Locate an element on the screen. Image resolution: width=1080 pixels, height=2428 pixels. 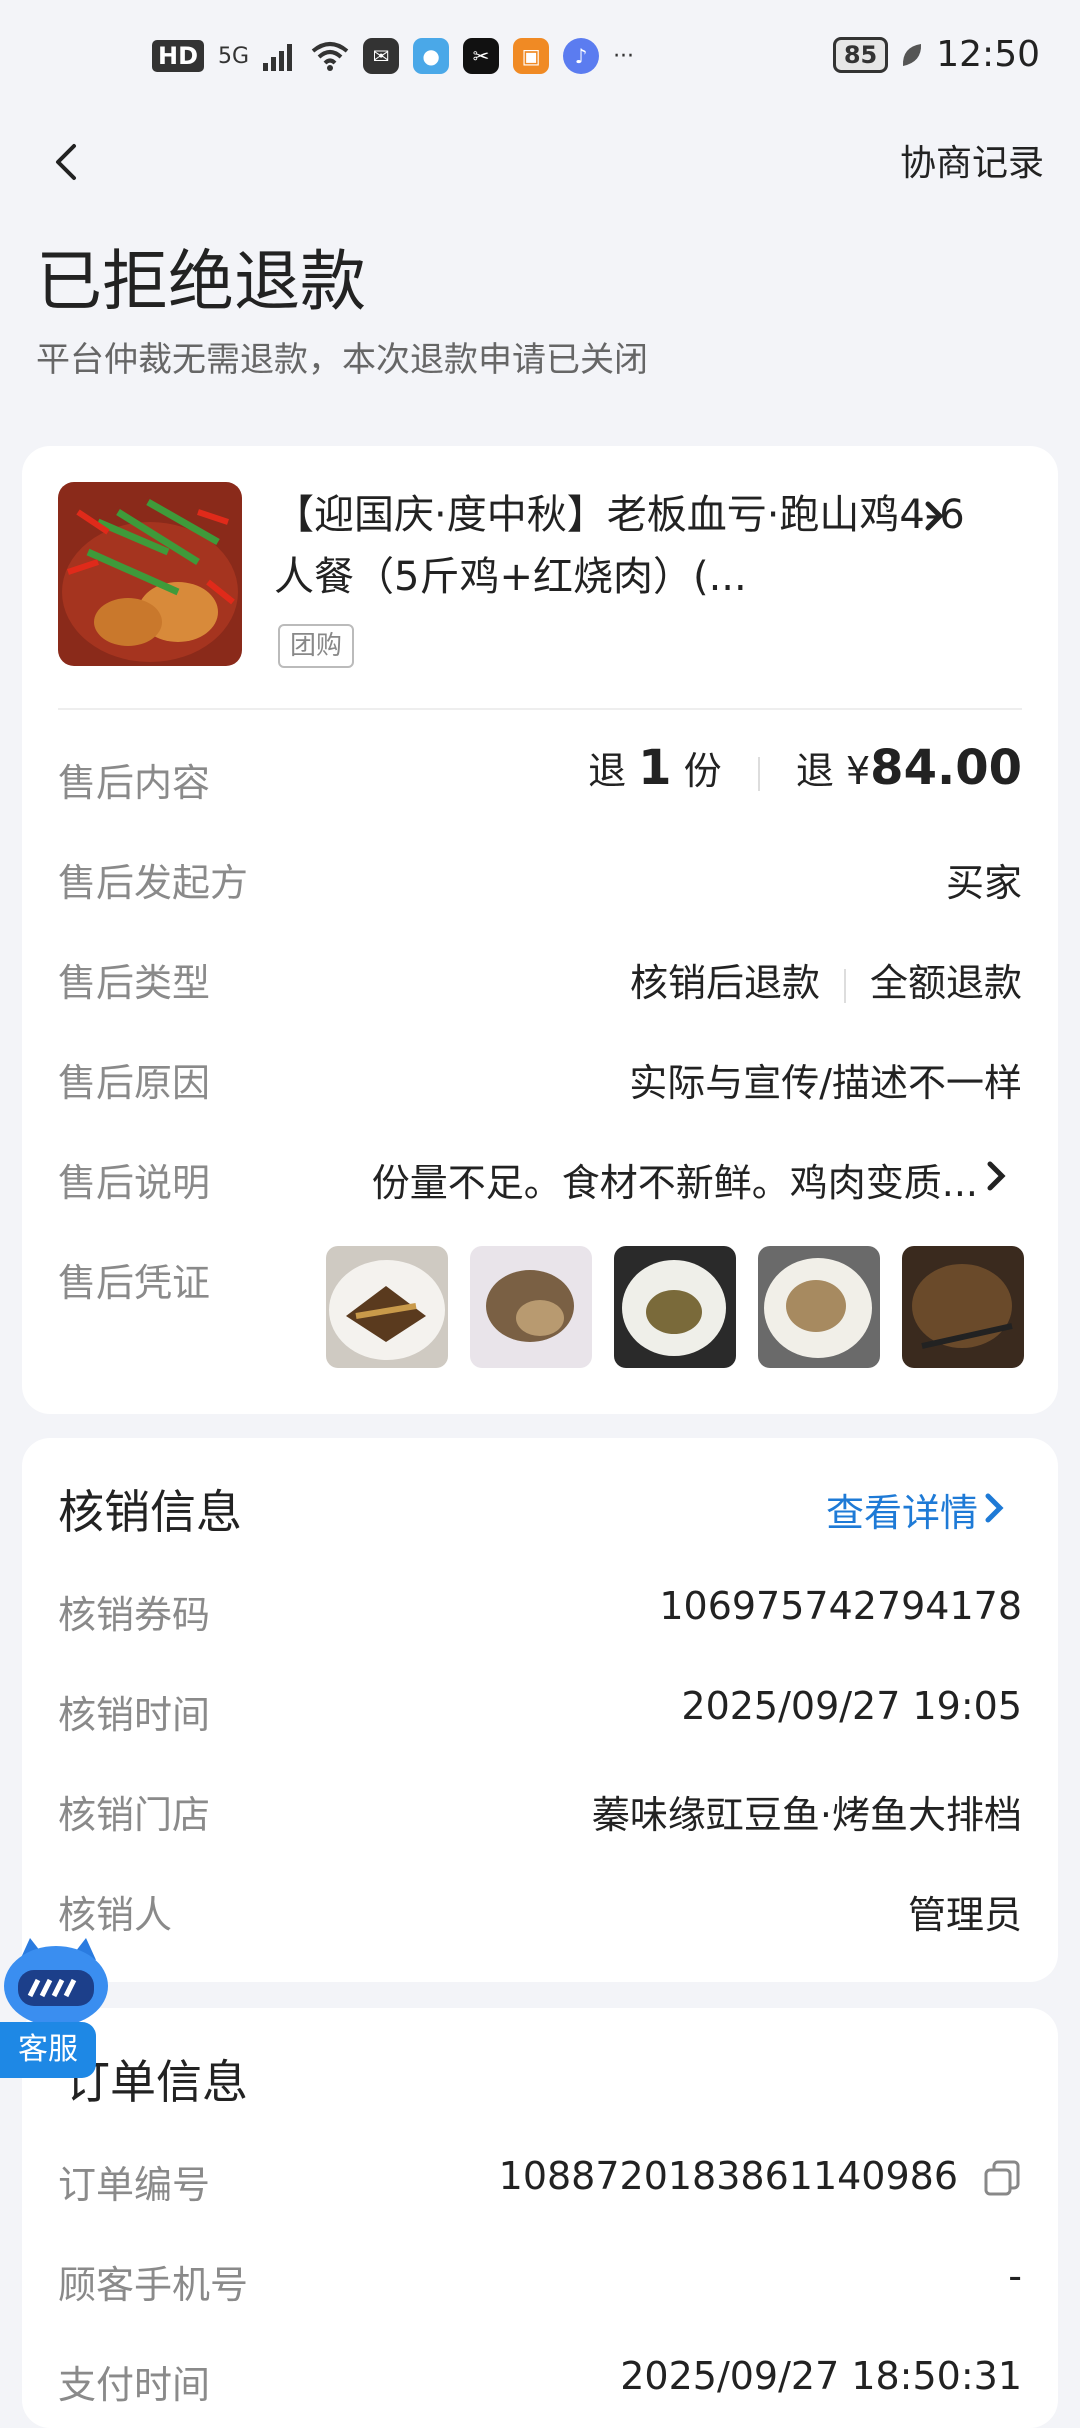
status-left: HD 5G ✉ ● ✂ ▣ ♪ ··· is located at coordinates (393, 56).